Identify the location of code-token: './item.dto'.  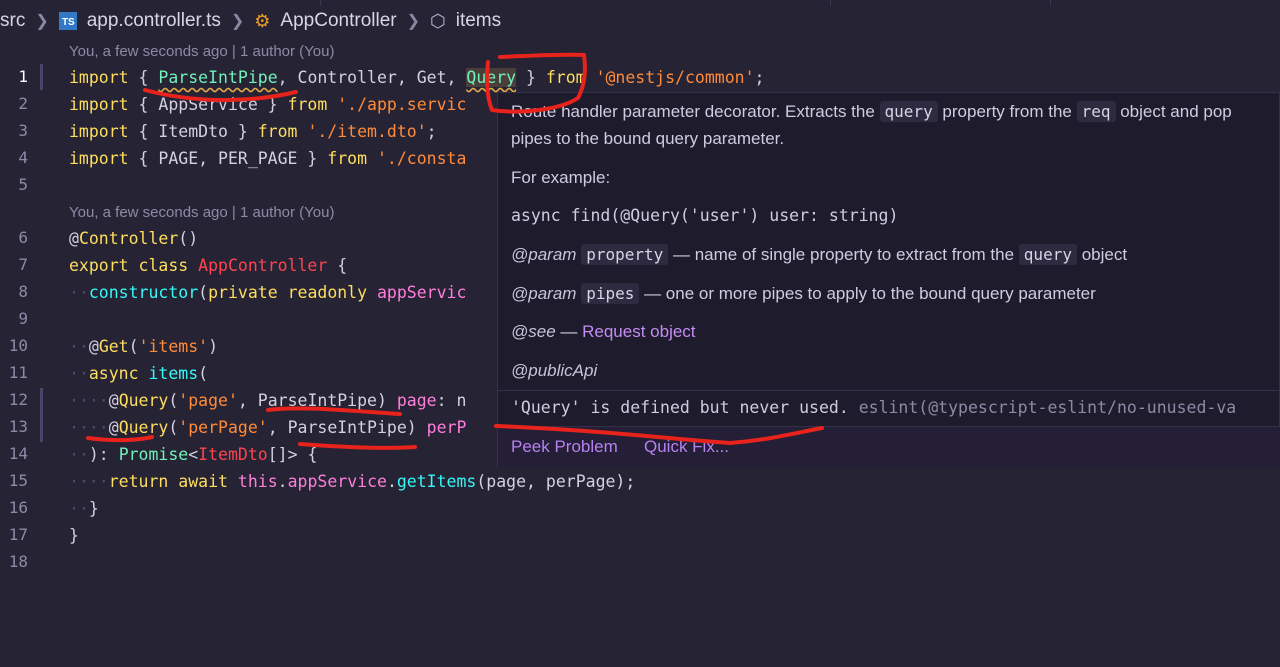
(367, 131).